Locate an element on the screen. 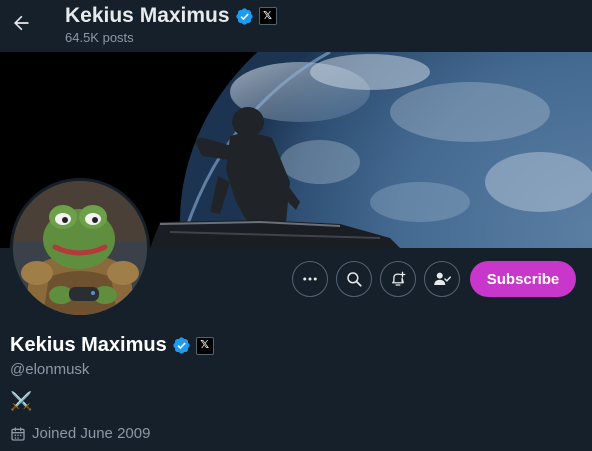  joined-date-text: Joined June 2009 is located at coordinates (91, 433).